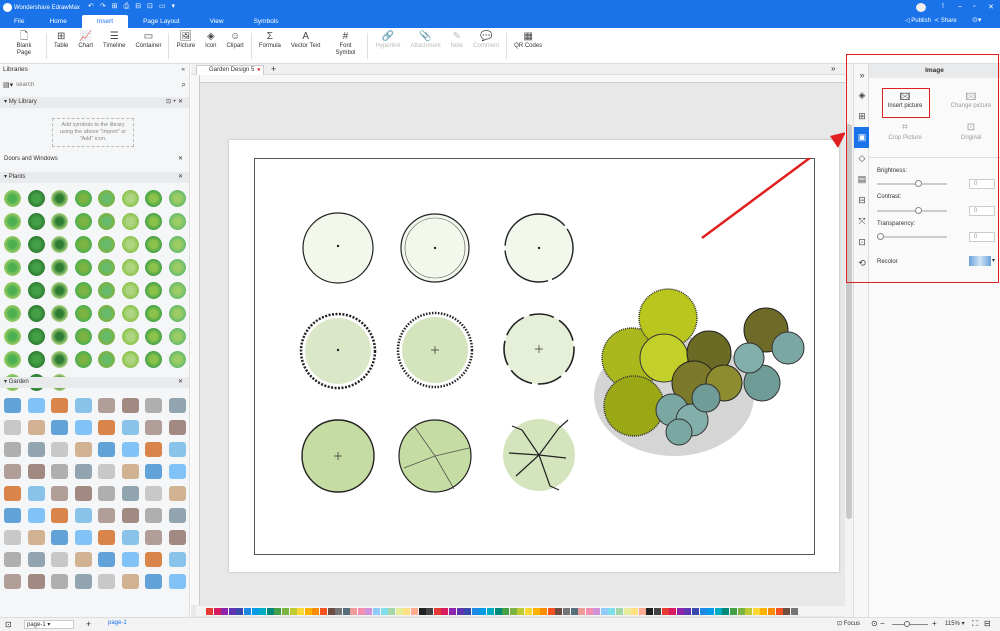 This screenshot has height=631, width=1000. I want to click on comment-button: 💬 Comment, so click(486, 39).